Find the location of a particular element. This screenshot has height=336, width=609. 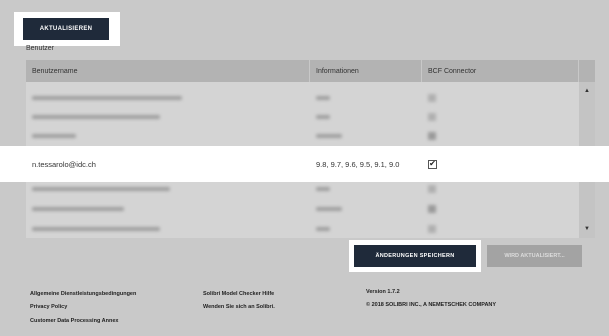

column-header-bcf: BCF Connector is located at coordinates (500, 71).